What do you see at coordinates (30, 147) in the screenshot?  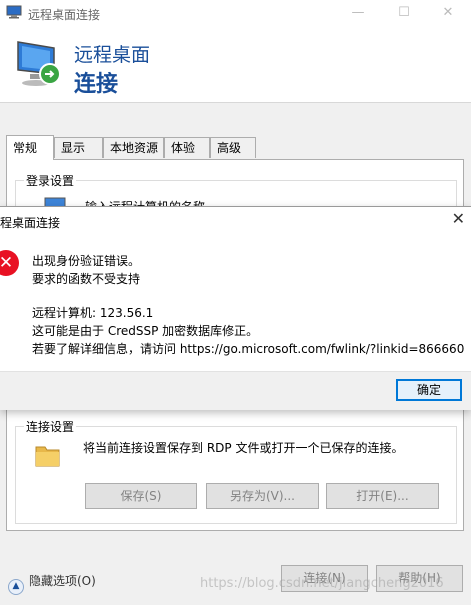 I see `tab-general: 常规` at bounding box center [30, 147].